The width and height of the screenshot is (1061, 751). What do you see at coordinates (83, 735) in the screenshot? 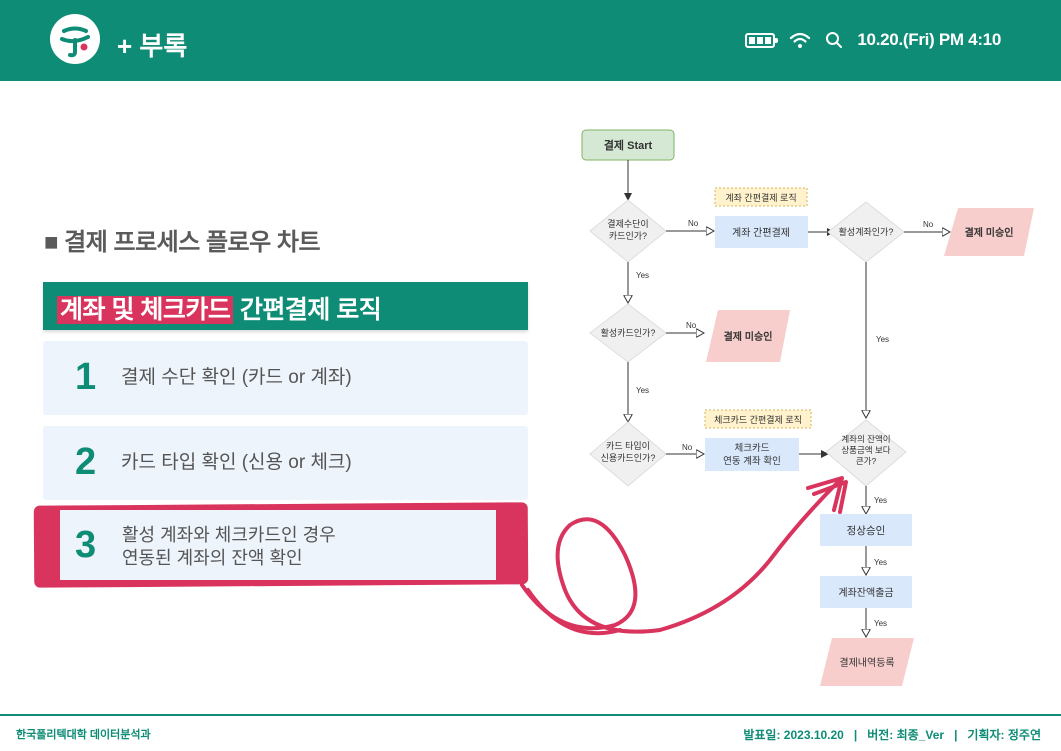
I see `footer-organization: 한국폴리텍대학 데이터분석과` at bounding box center [83, 735].